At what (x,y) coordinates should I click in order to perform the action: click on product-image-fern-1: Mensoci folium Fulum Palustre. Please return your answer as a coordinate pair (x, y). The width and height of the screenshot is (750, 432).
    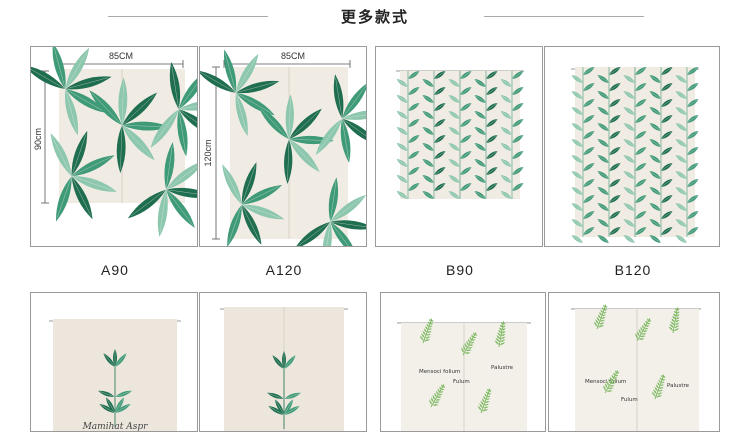
    Looking at the image, I should click on (463, 362).